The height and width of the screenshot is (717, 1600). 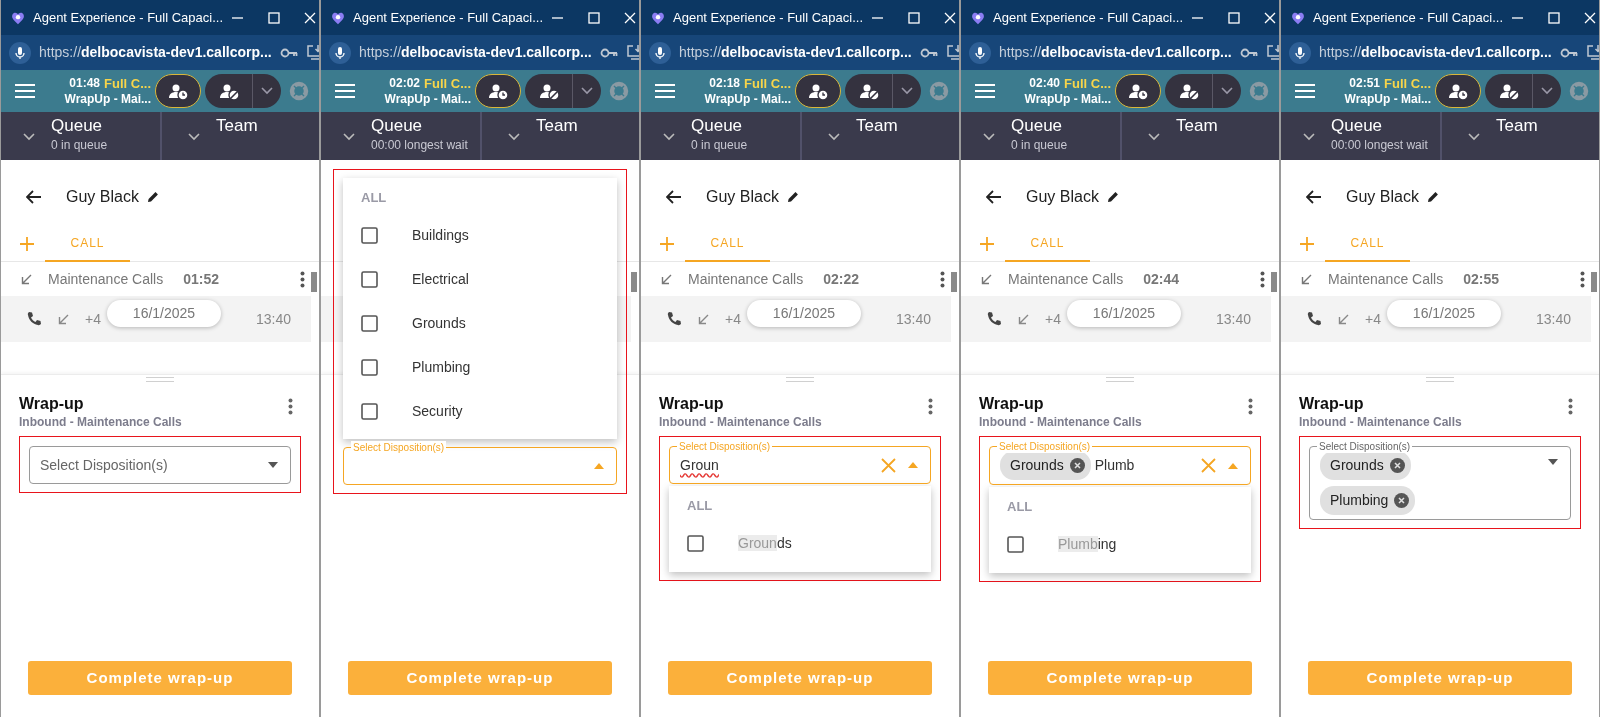 What do you see at coordinates (441, 367) in the screenshot?
I see `option-label: Plumbing` at bounding box center [441, 367].